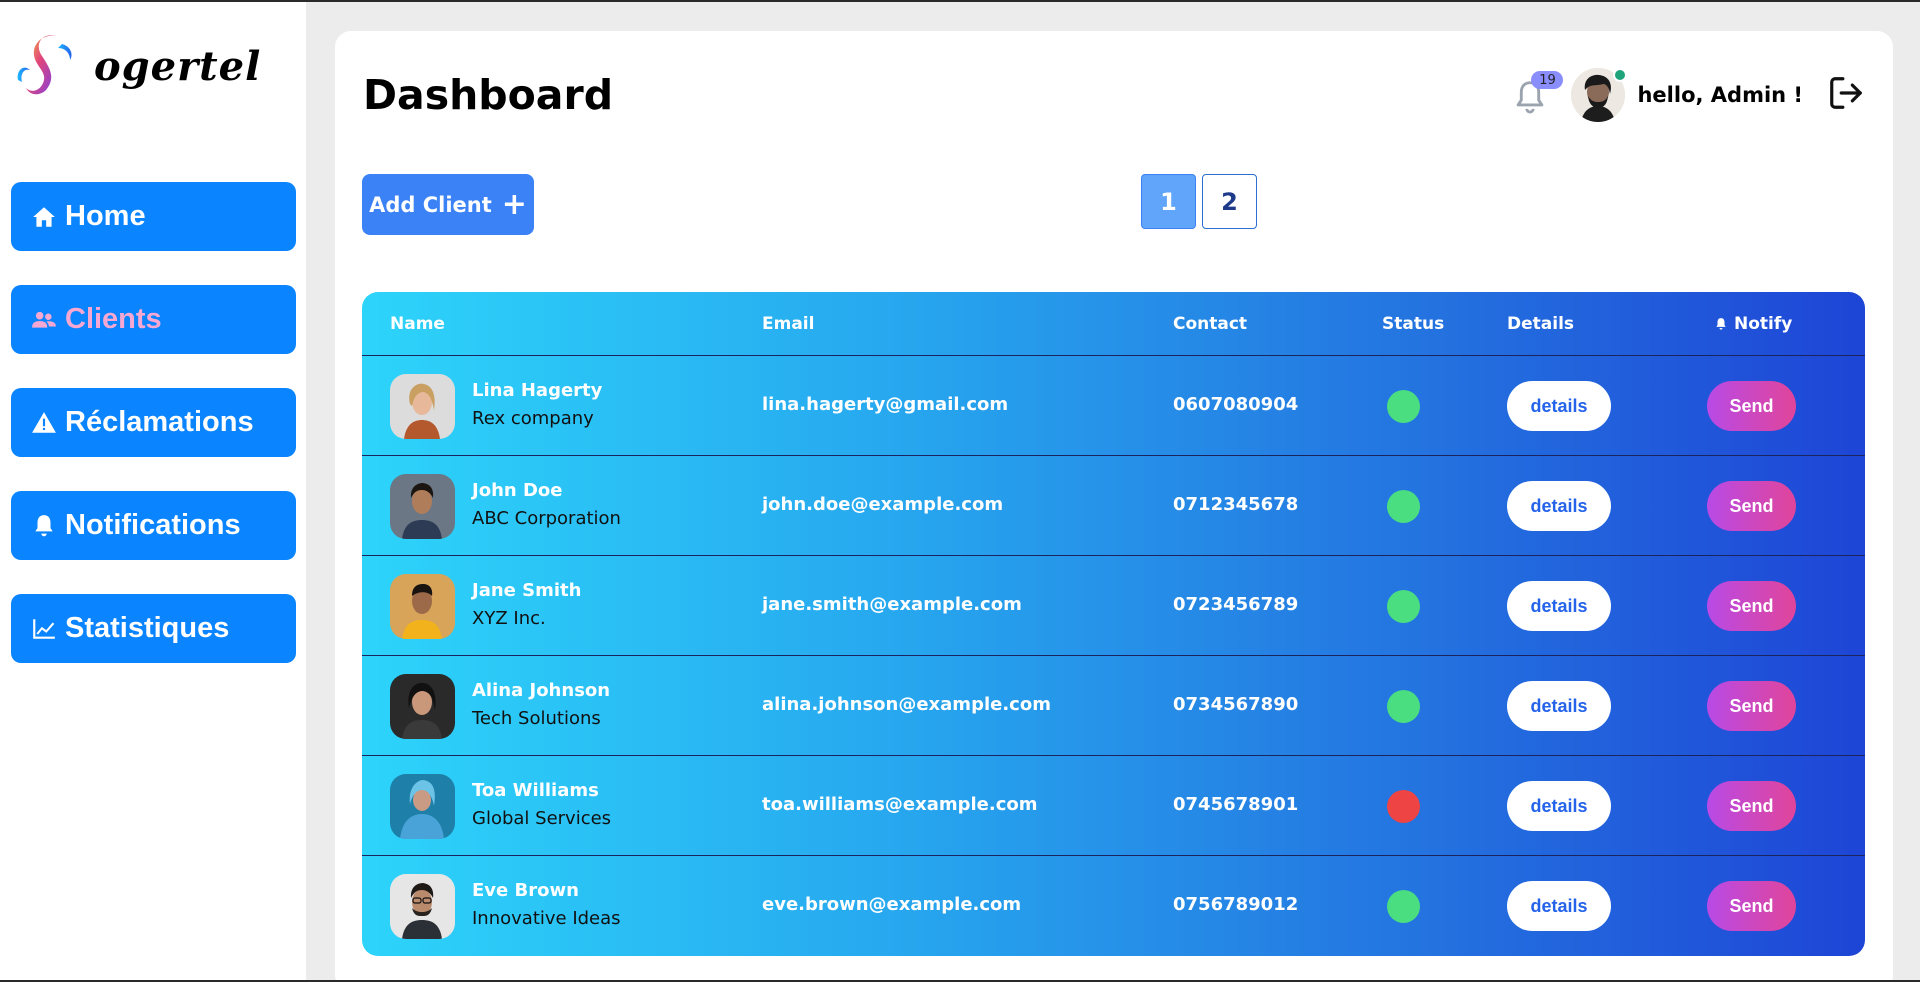 Image resolution: width=1920 pixels, height=982 pixels. I want to click on client-name: Jane Smith, so click(527, 590).